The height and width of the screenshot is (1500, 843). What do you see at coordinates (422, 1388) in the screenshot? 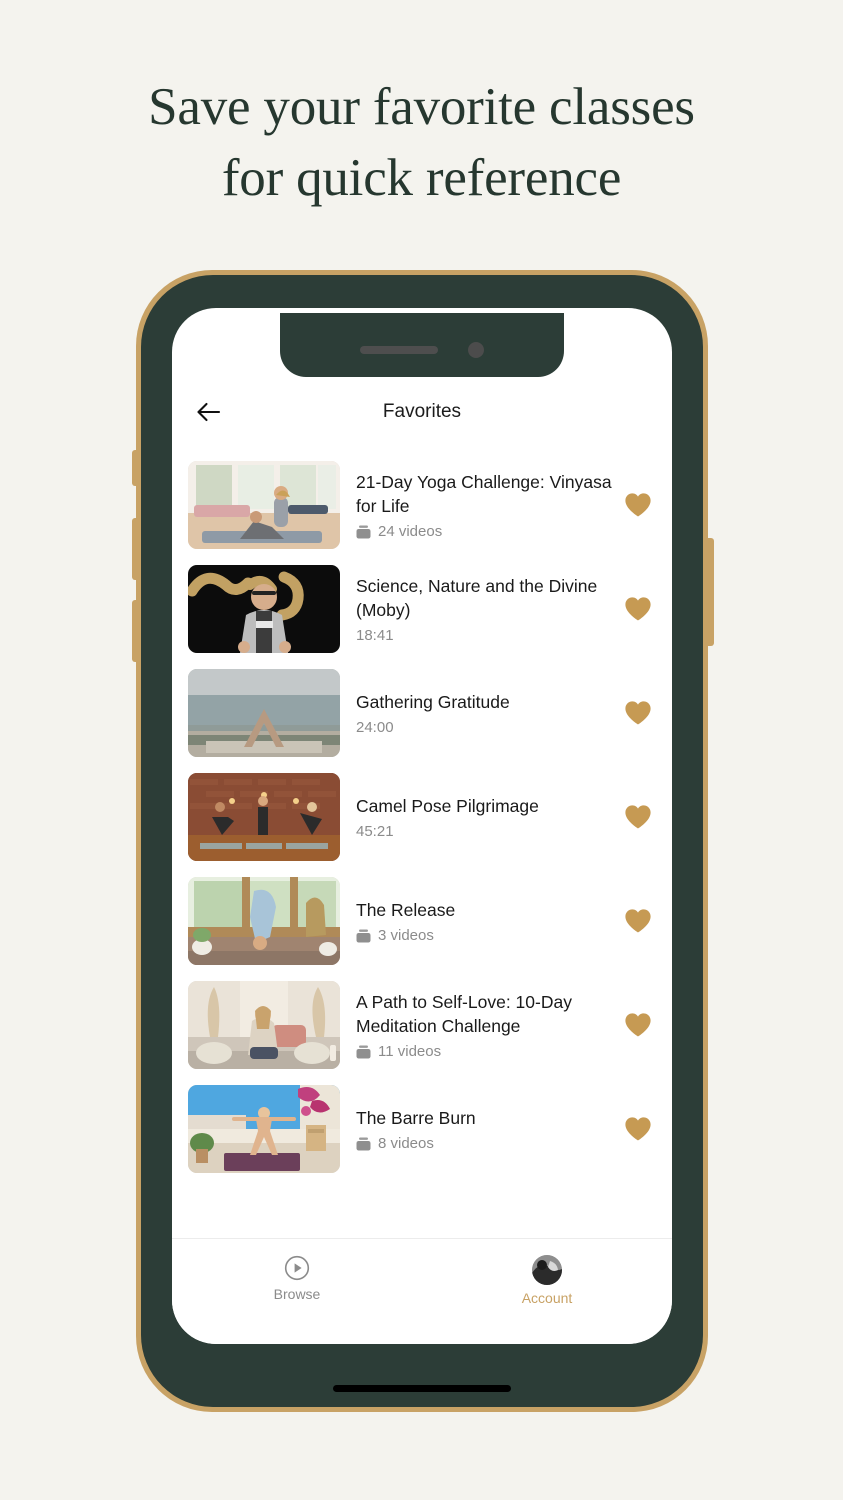
I see `home-indicator` at bounding box center [422, 1388].